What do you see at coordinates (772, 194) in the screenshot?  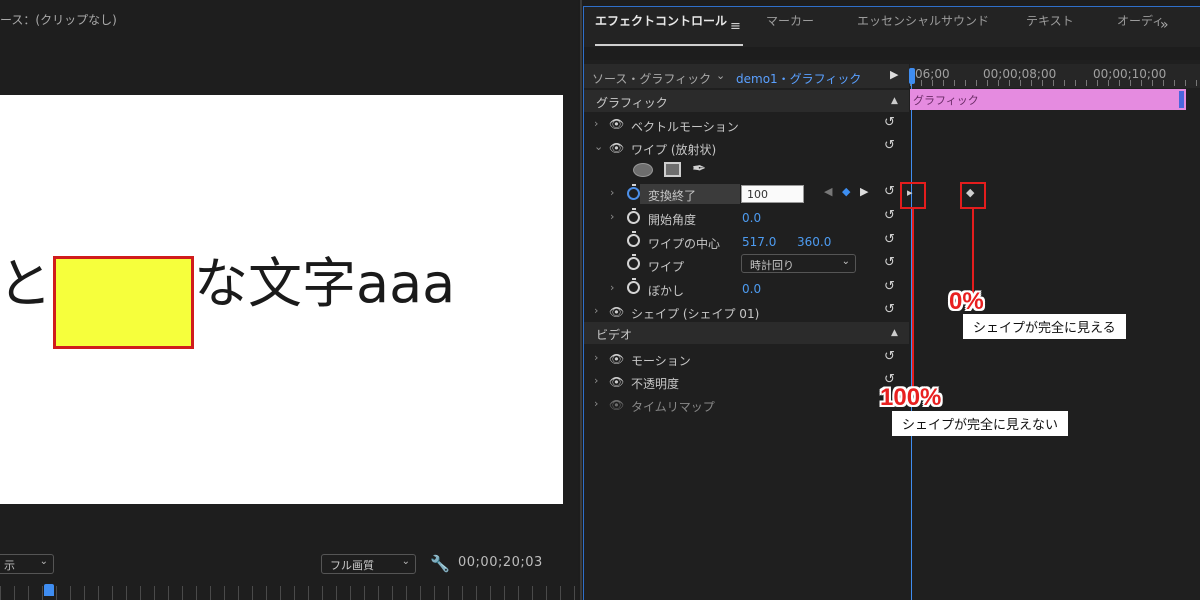 I see `transition-end-input: 100` at bounding box center [772, 194].